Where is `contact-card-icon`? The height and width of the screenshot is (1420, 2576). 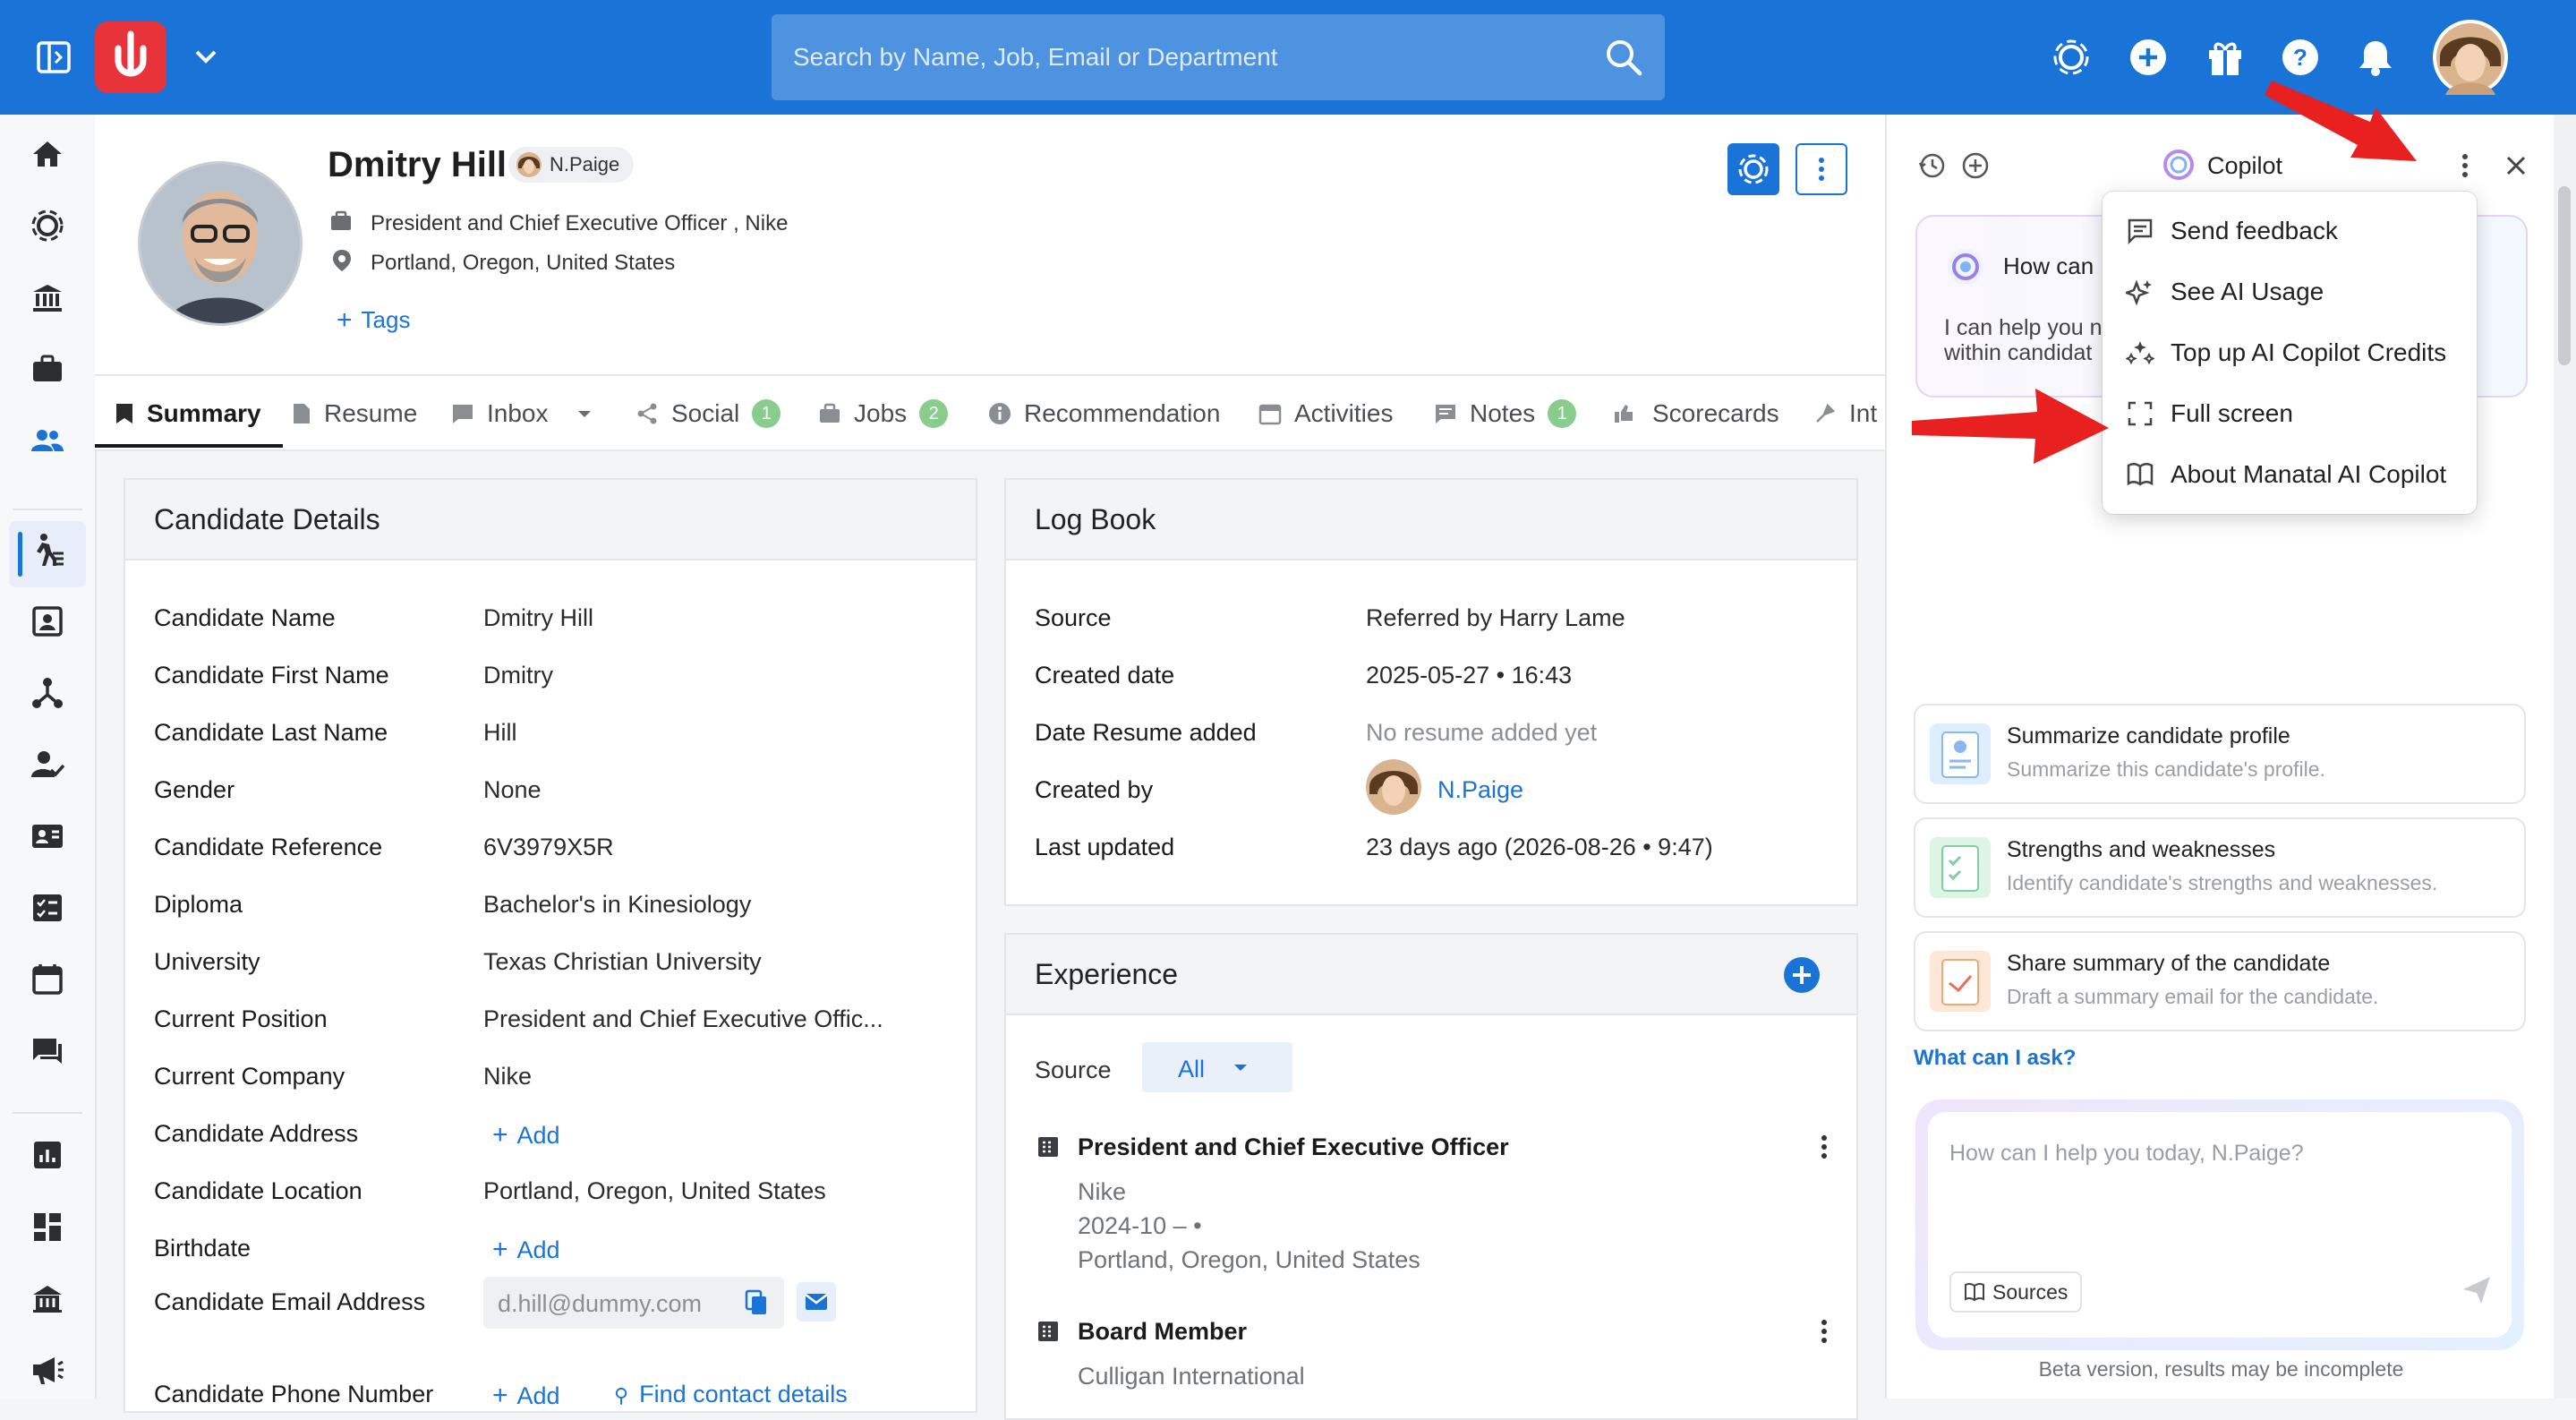
contact-card-icon is located at coordinates (47, 621).